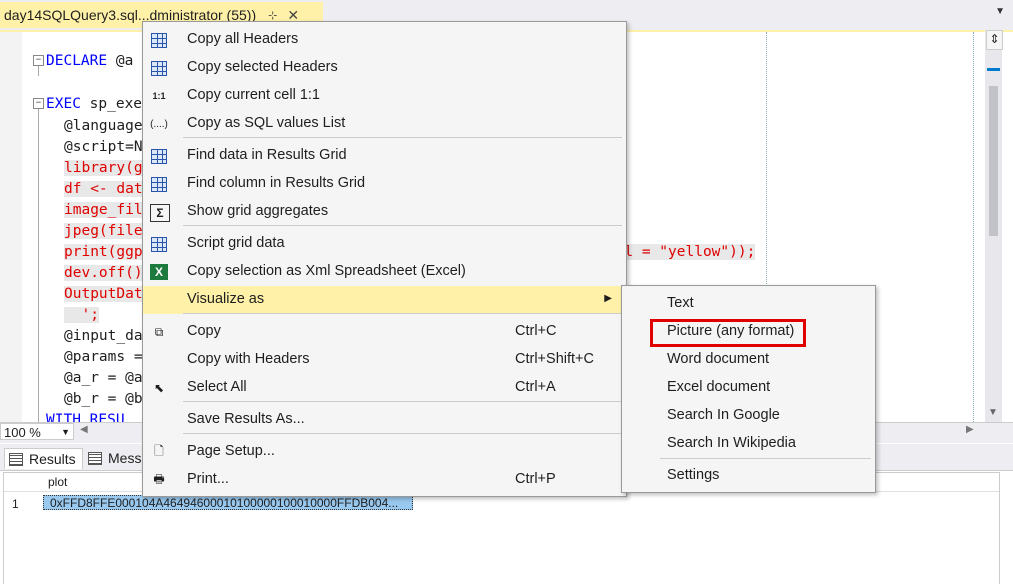  Describe the element at coordinates (103, 147) in the screenshot. I see `code-line: @script=N` at that location.